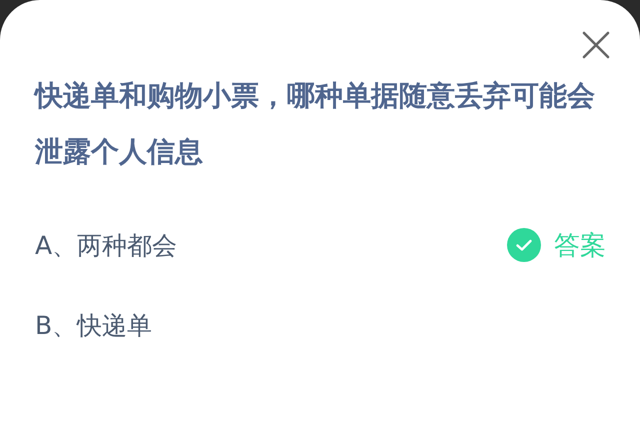  Describe the element at coordinates (271, 245) in the screenshot. I see `option-text: A、两种都会` at that location.